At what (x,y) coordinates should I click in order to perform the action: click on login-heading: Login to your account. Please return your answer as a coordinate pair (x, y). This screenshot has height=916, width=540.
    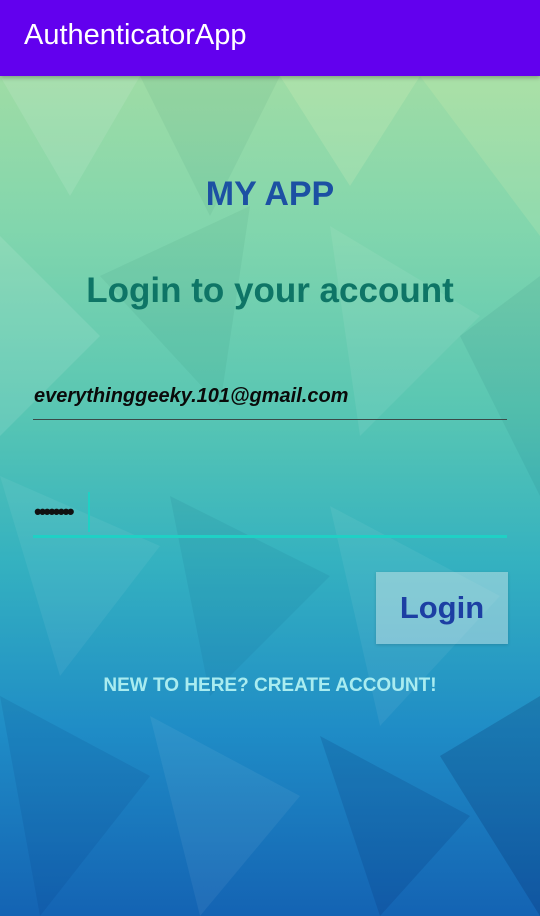
    Looking at the image, I should click on (270, 290).